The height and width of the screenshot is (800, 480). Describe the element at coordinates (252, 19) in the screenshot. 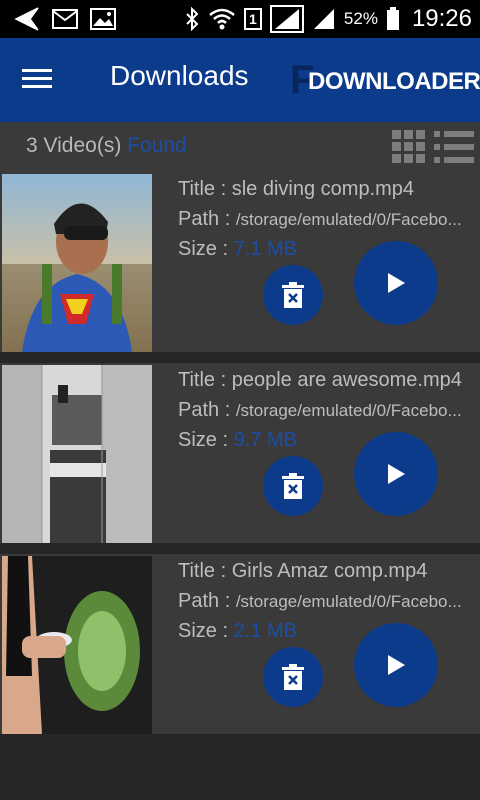

I see `sim-slot-badge: 1` at that location.